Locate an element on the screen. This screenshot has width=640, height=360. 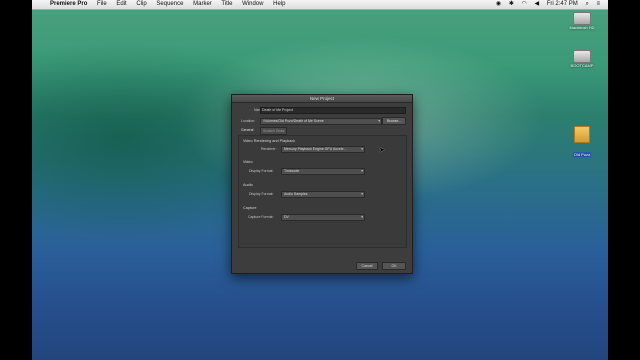
project-name-input: Death of Me Project is located at coordinates (333, 110).